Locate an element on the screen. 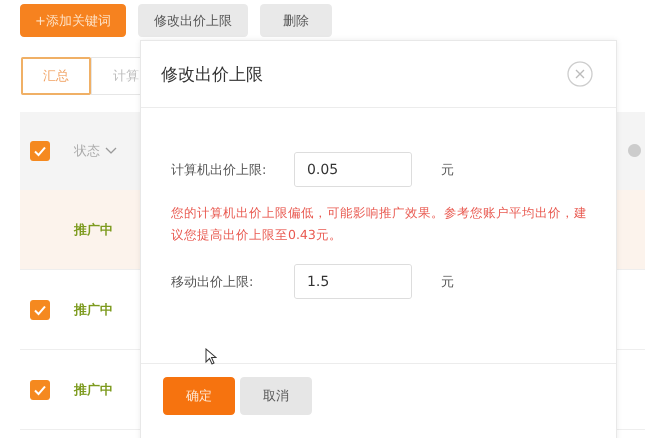  close-icon is located at coordinates (580, 74).